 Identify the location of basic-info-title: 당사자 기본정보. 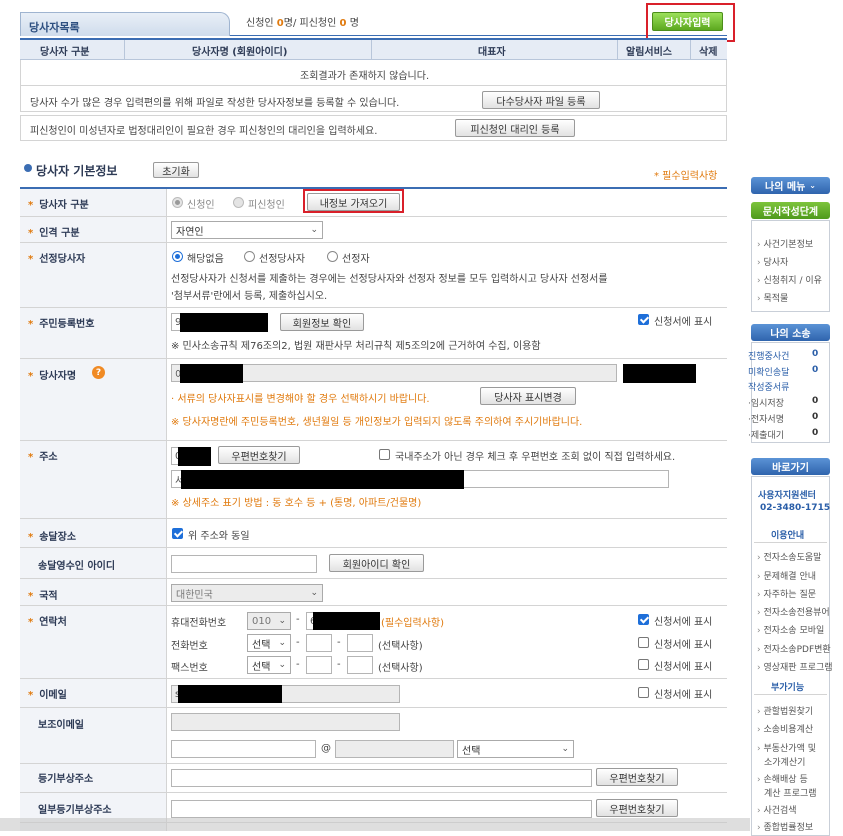
(77, 171).